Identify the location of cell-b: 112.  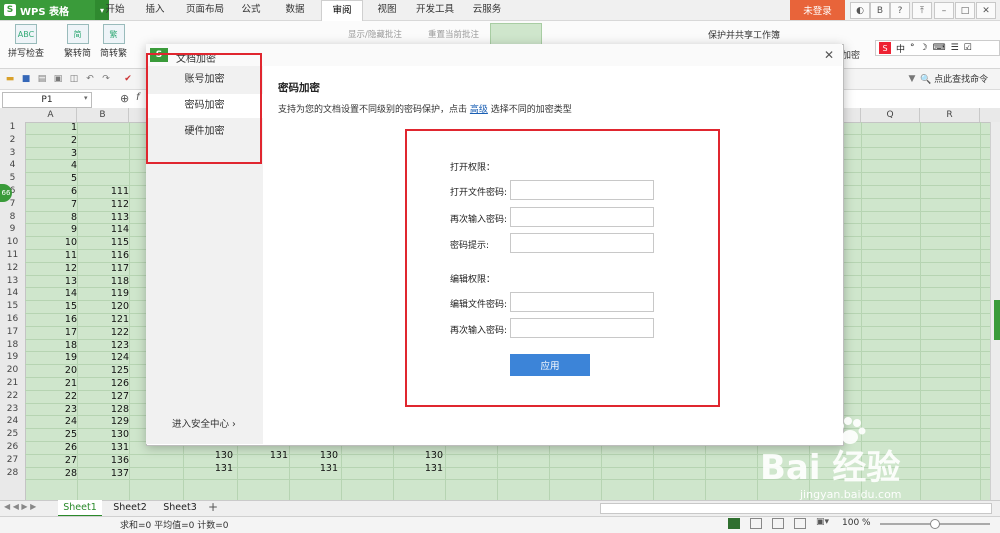
(104, 204).